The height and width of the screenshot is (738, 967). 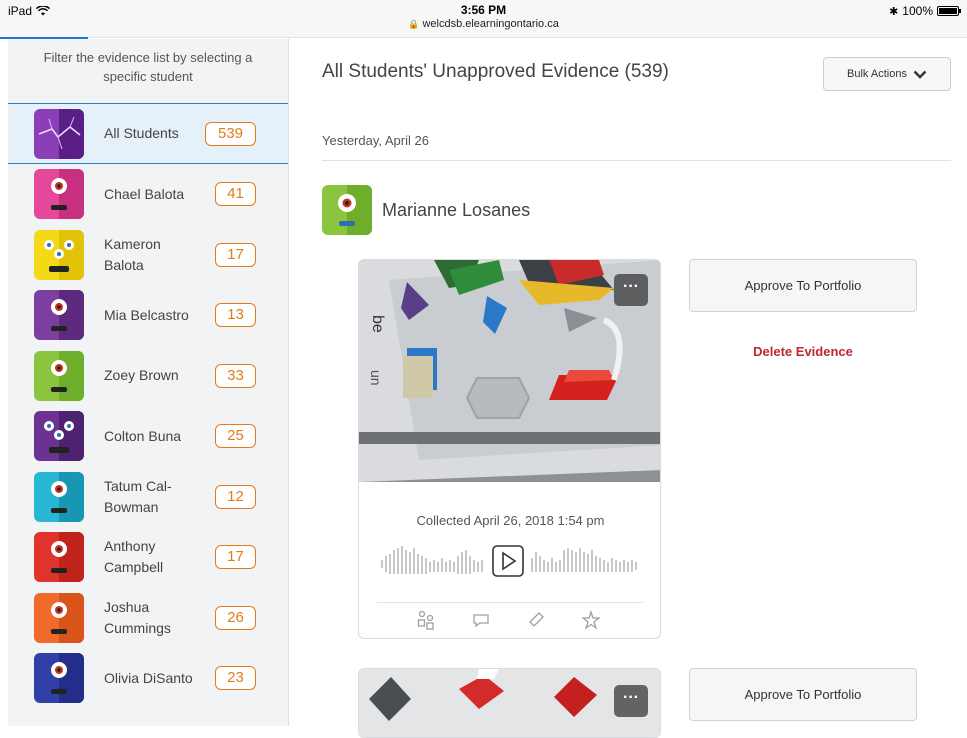 I want to click on student-name: Anthony Campbell, so click(x=134, y=557).